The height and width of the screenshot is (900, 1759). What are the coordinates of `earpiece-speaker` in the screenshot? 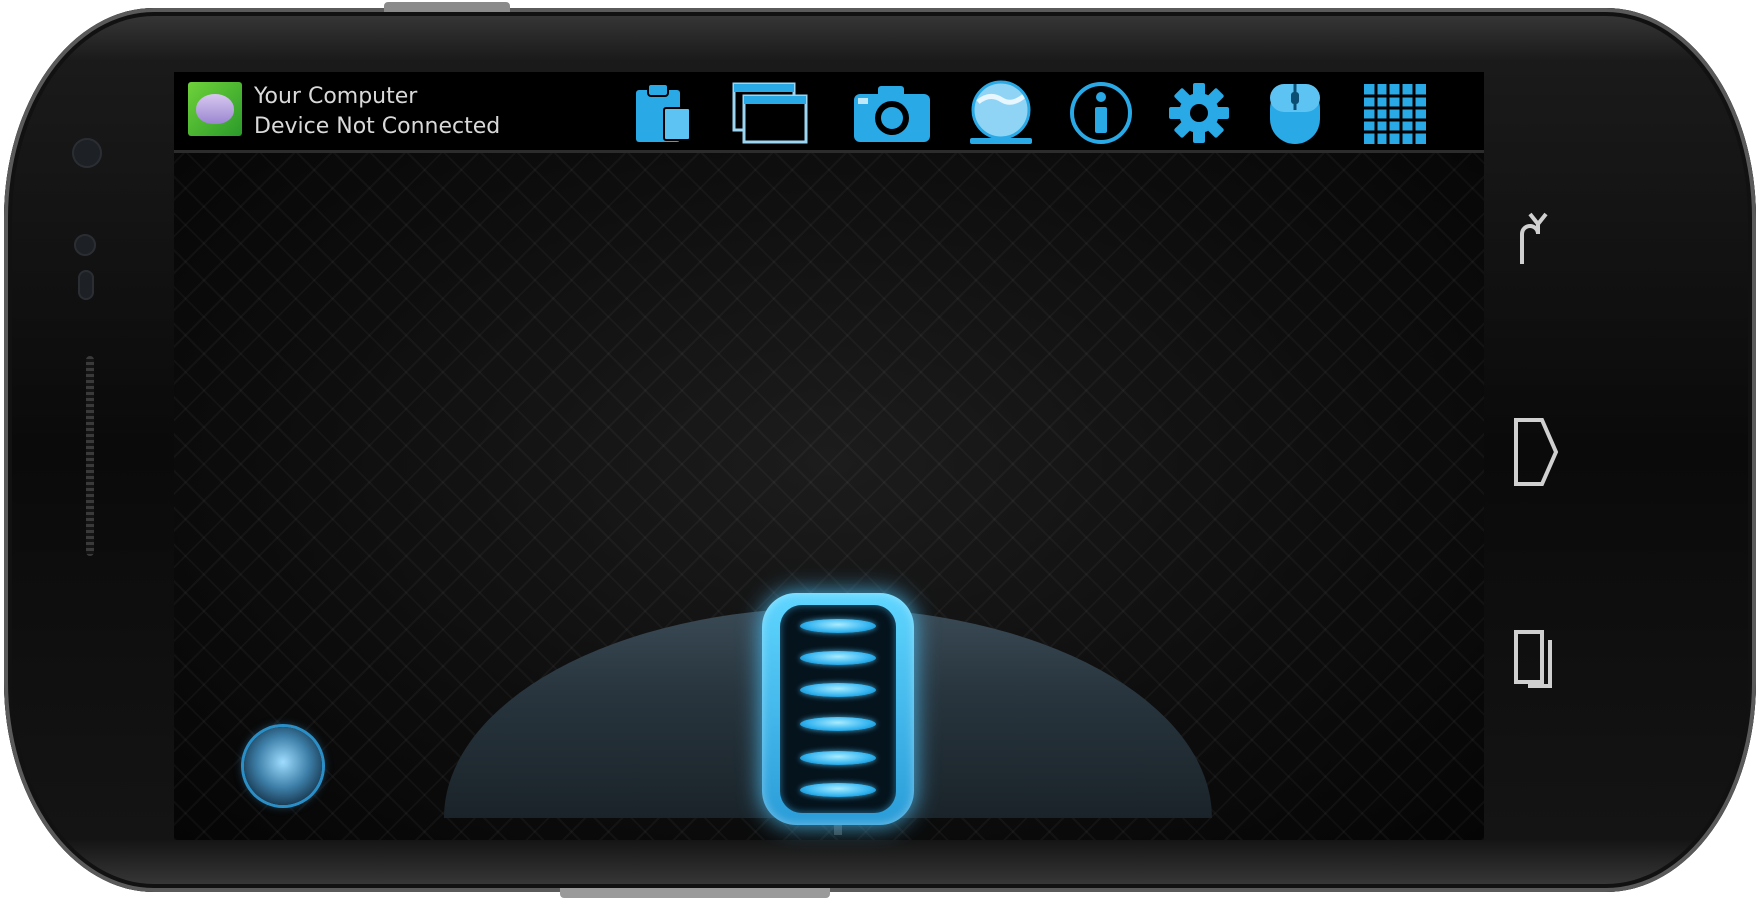 It's located at (90, 456).